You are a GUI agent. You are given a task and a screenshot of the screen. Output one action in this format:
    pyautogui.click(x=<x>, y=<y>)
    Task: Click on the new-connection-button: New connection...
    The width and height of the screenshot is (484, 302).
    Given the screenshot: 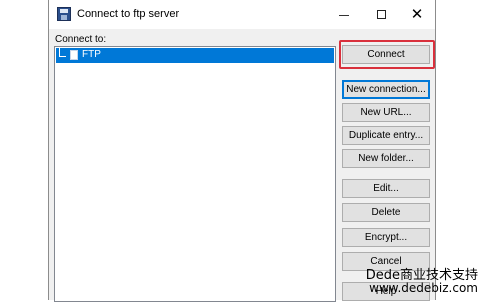 What is the action you would take?
    pyautogui.click(x=386, y=89)
    